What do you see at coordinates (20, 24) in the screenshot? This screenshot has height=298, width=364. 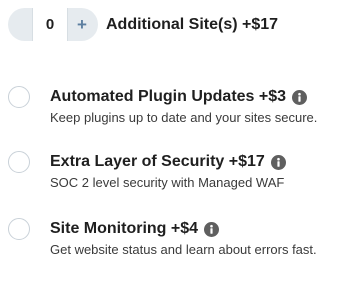 I see `decrement-button` at bounding box center [20, 24].